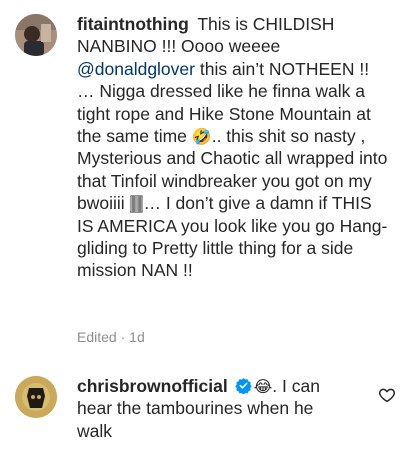  I want to click on like-button, so click(387, 395).